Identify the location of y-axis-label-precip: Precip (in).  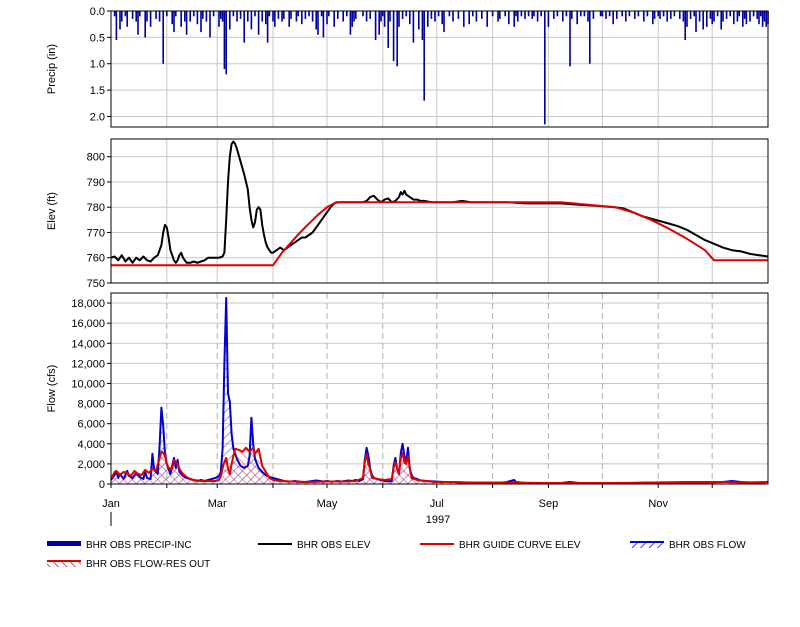
(52, 69).